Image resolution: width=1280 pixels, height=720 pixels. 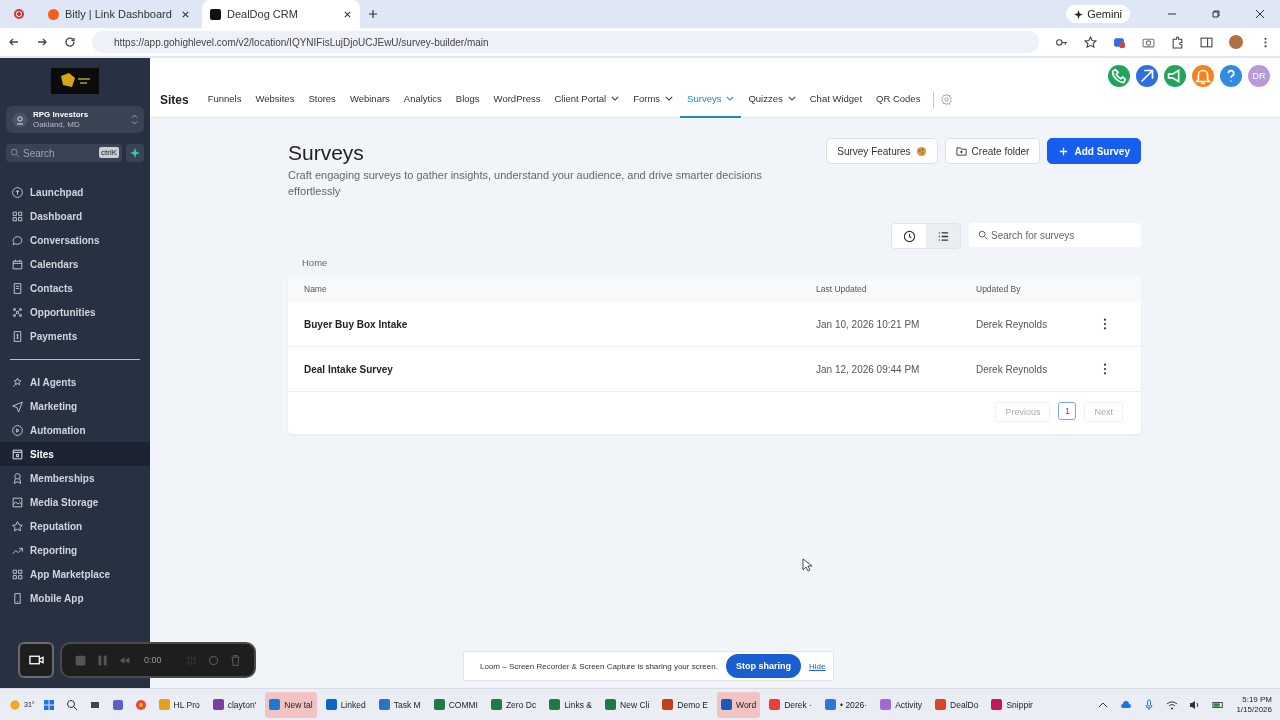 What do you see at coordinates (570, 704) in the screenshot?
I see `taskbar-app: Links &` at bounding box center [570, 704].